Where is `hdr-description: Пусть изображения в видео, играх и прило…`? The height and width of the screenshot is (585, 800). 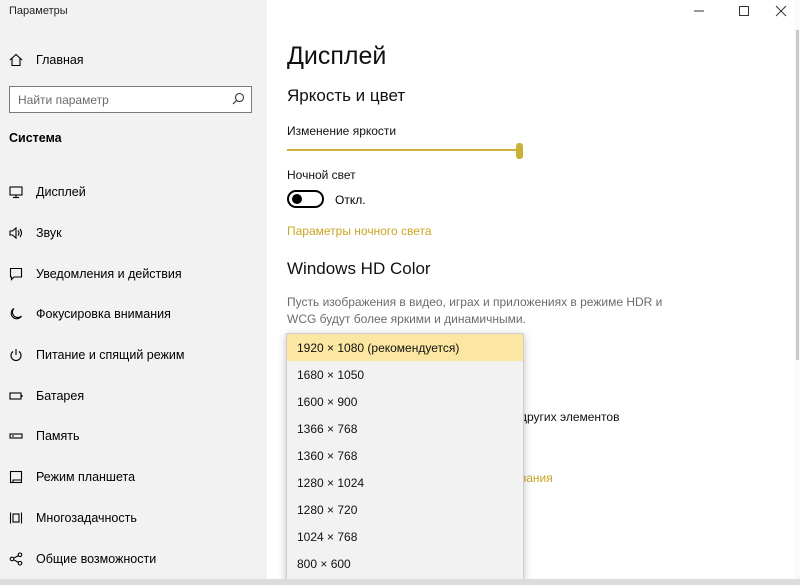 hdr-description: Пусть изображения в видео, играх и прило… is located at coordinates (475, 310).